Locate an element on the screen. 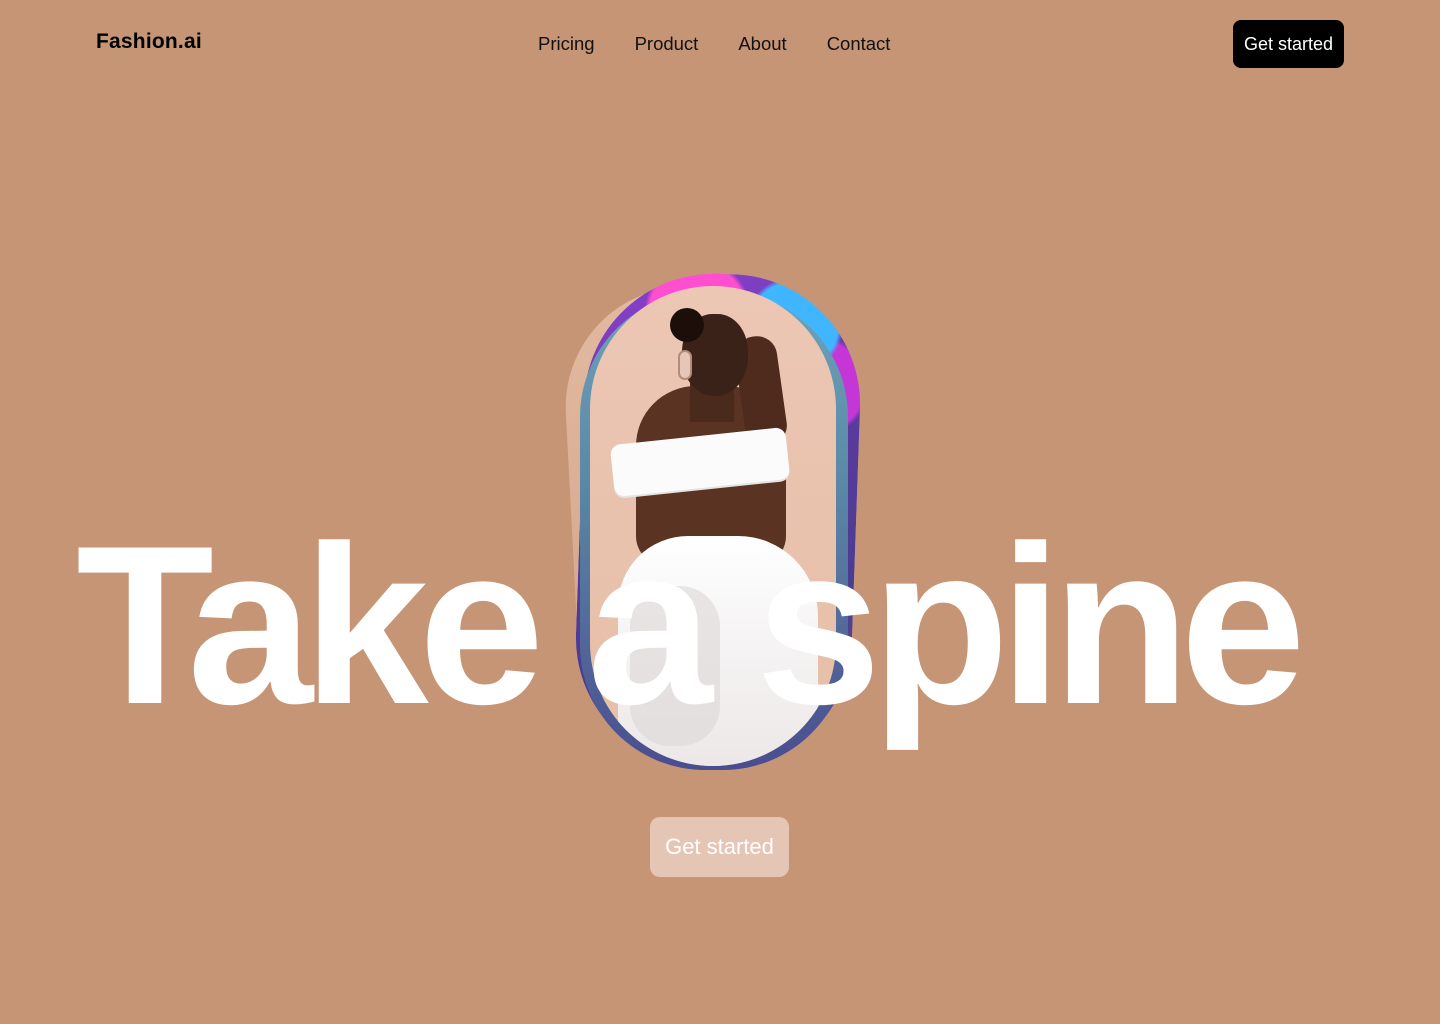  nav-item-product: Product is located at coordinates (667, 44).